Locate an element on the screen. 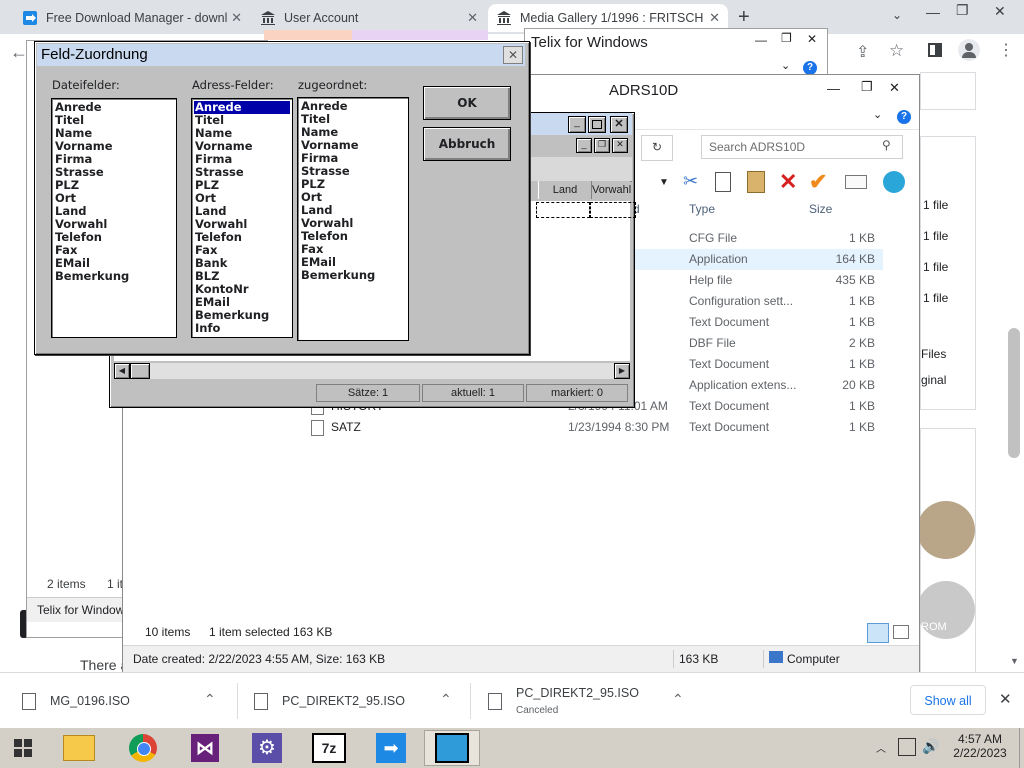 The image size is (1024, 768). show-desktop-button is located at coordinates (1019, 748).